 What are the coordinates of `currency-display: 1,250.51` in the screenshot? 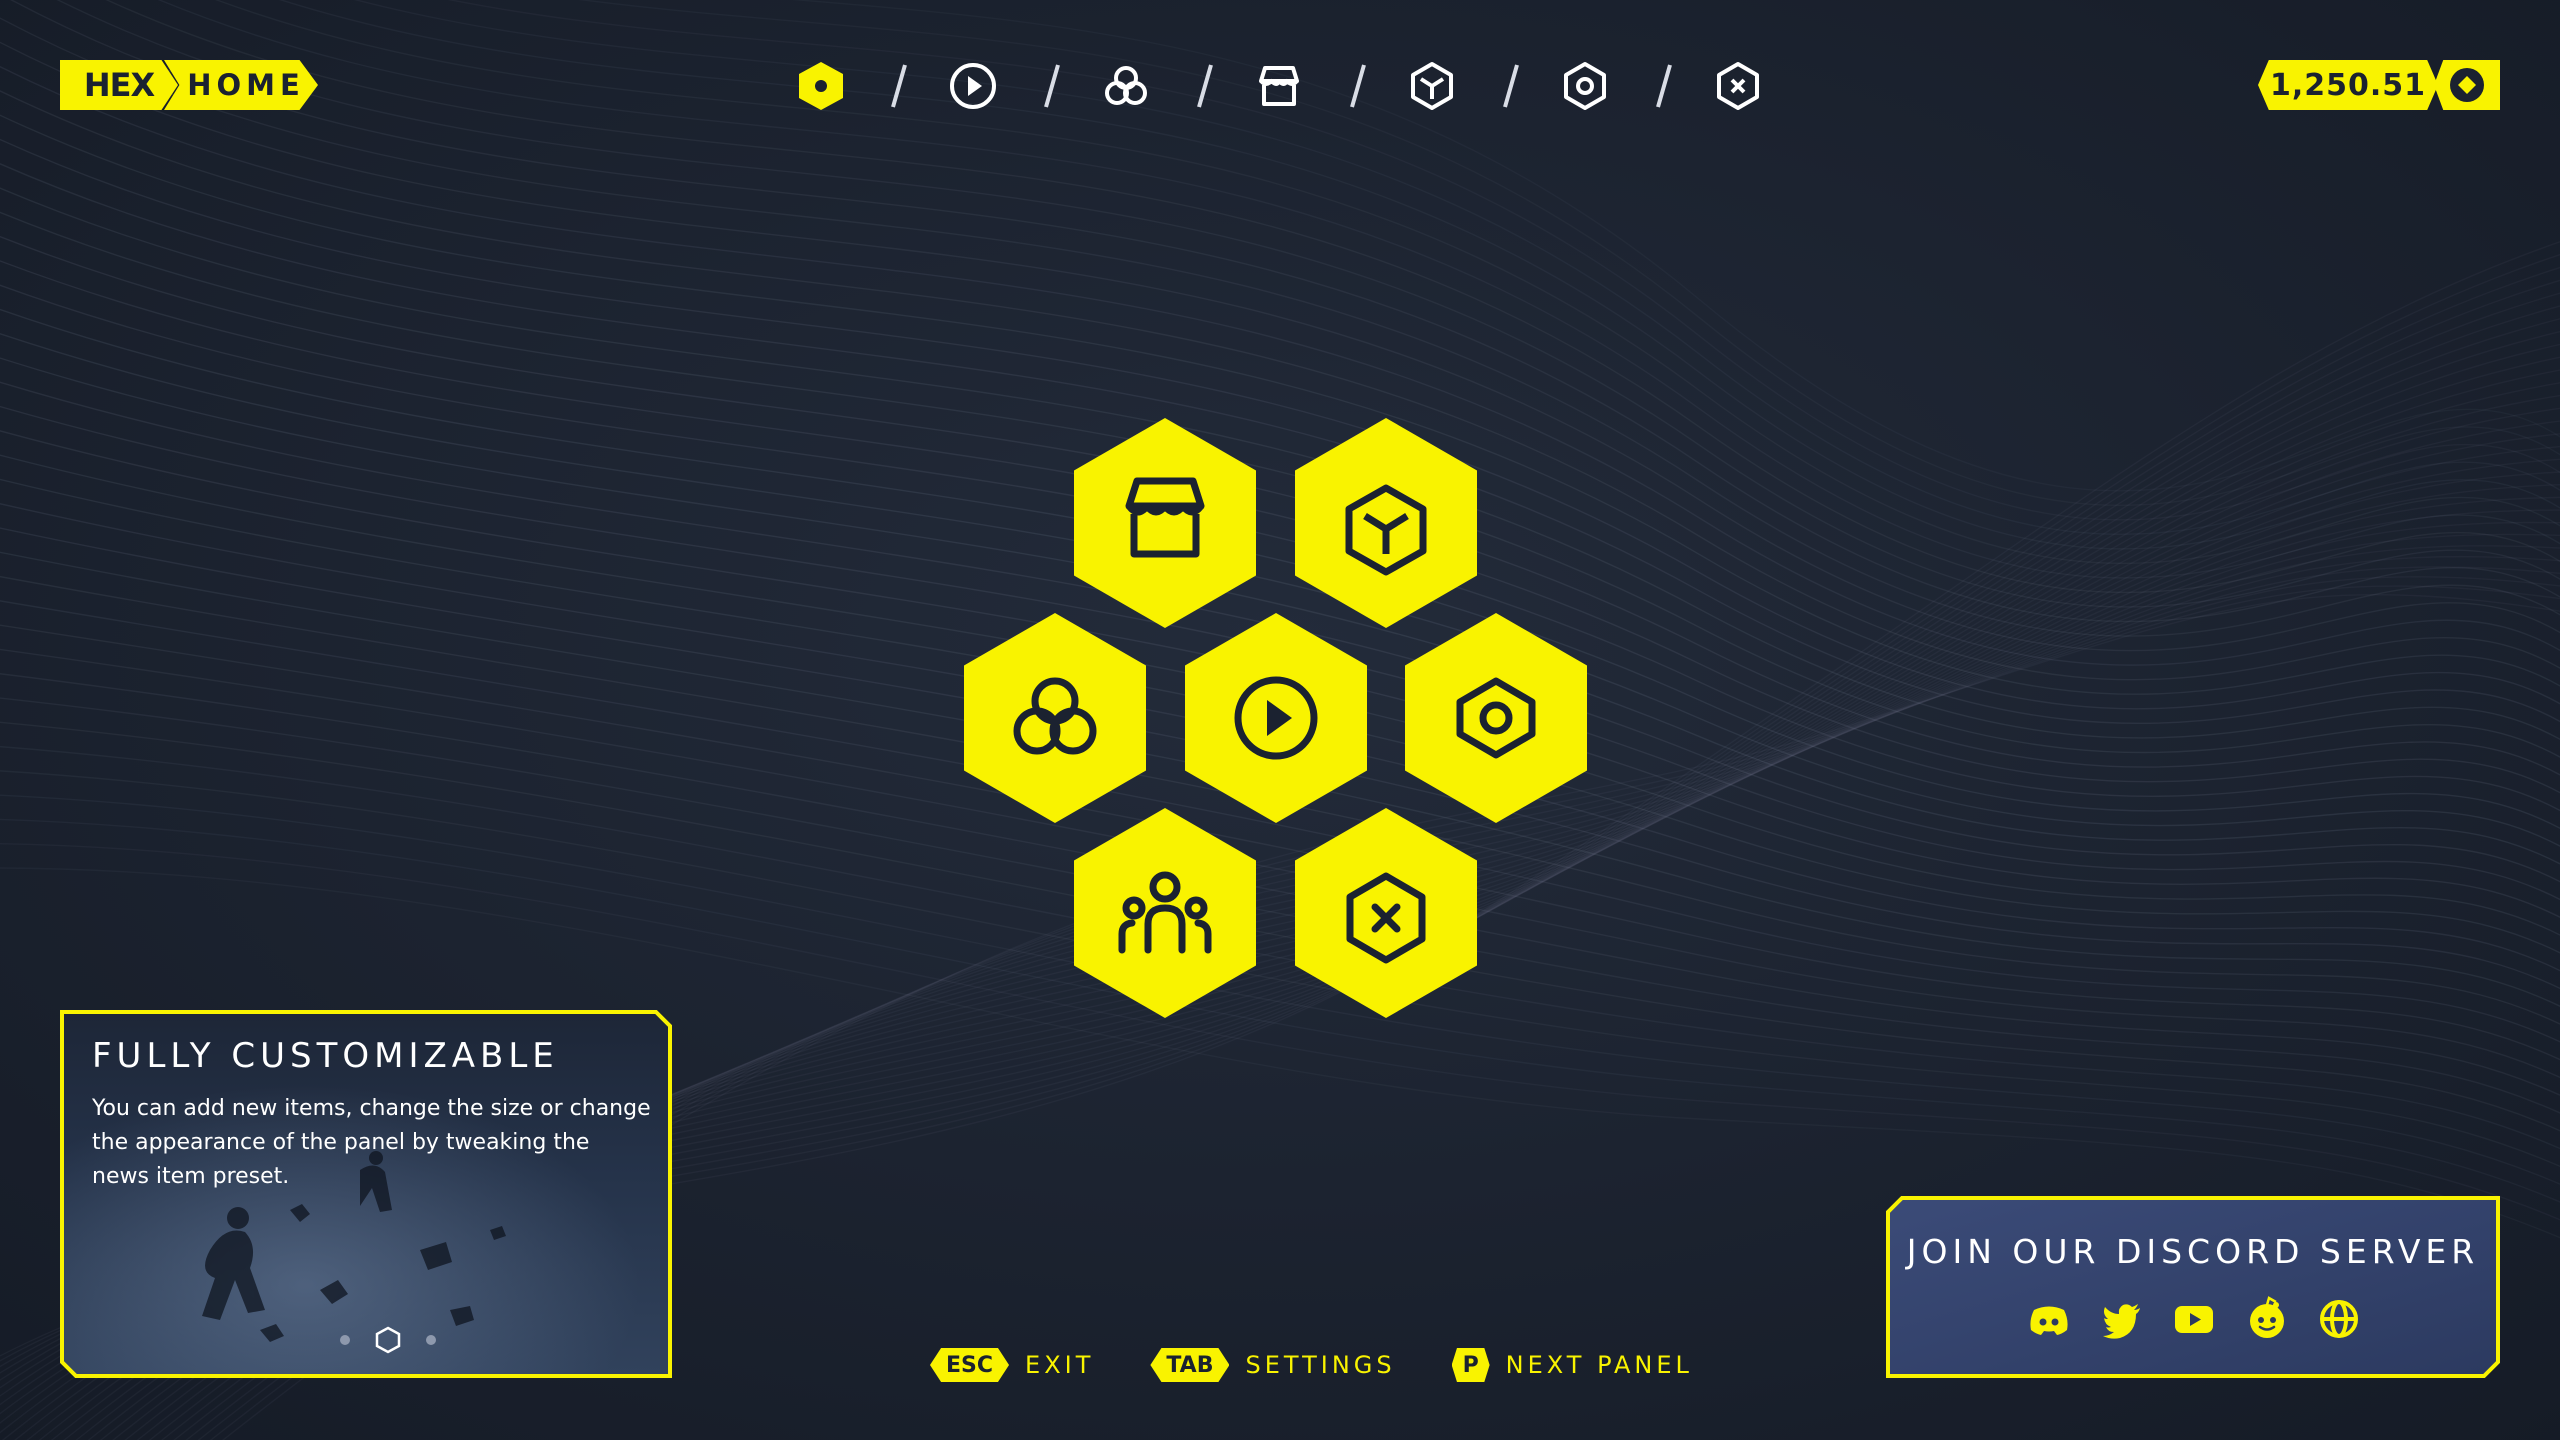 It's located at (2379, 85).